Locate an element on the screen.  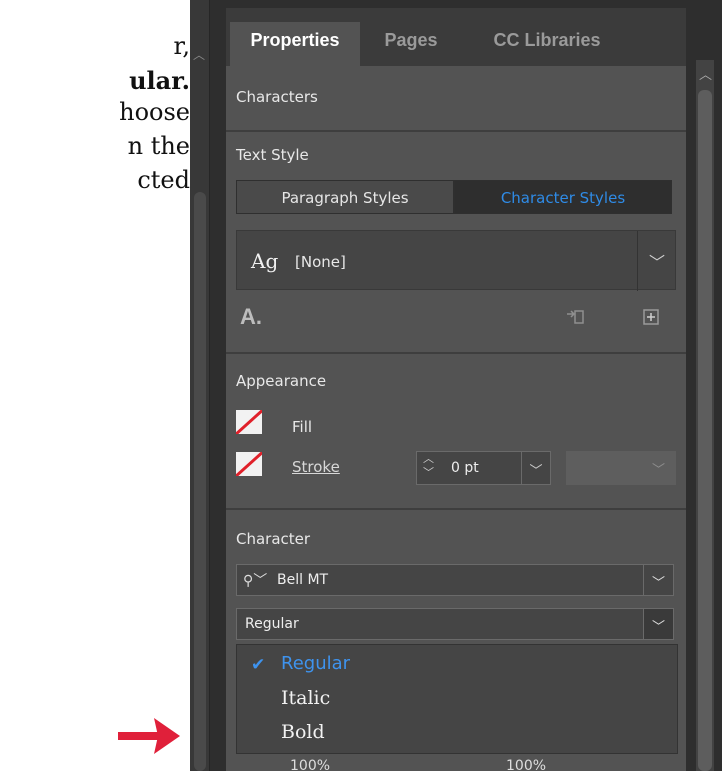
character-heading: Character is located at coordinates (273, 539).